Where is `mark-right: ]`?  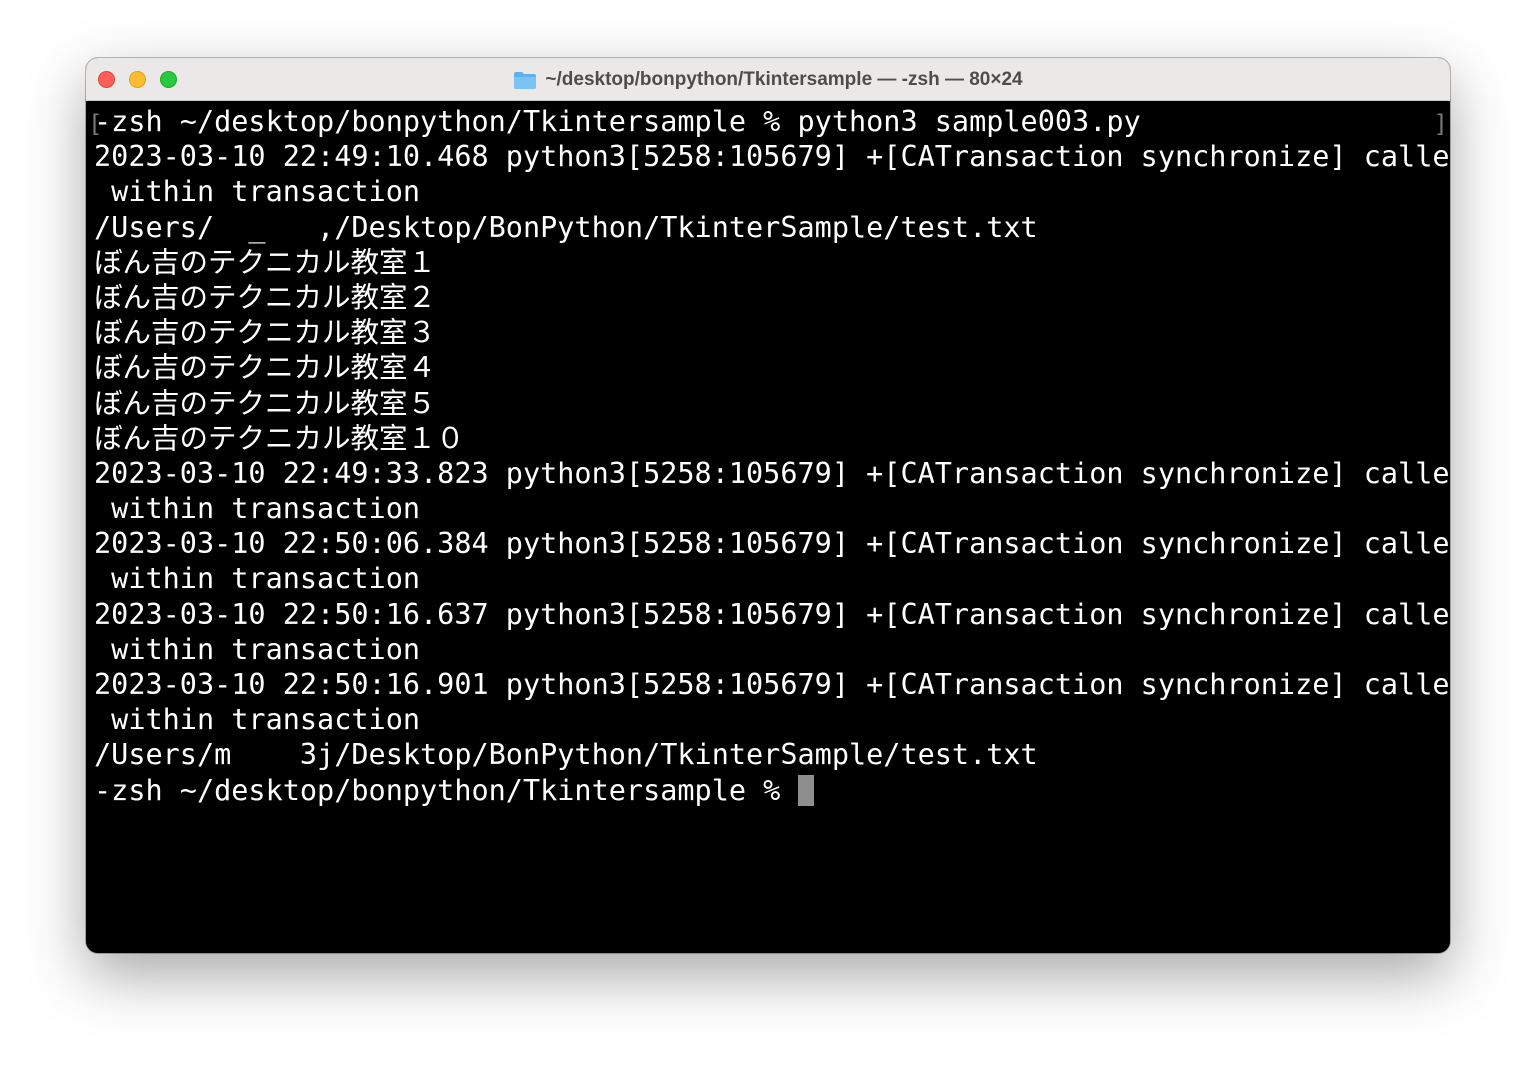 mark-right: ] is located at coordinates (1440, 124).